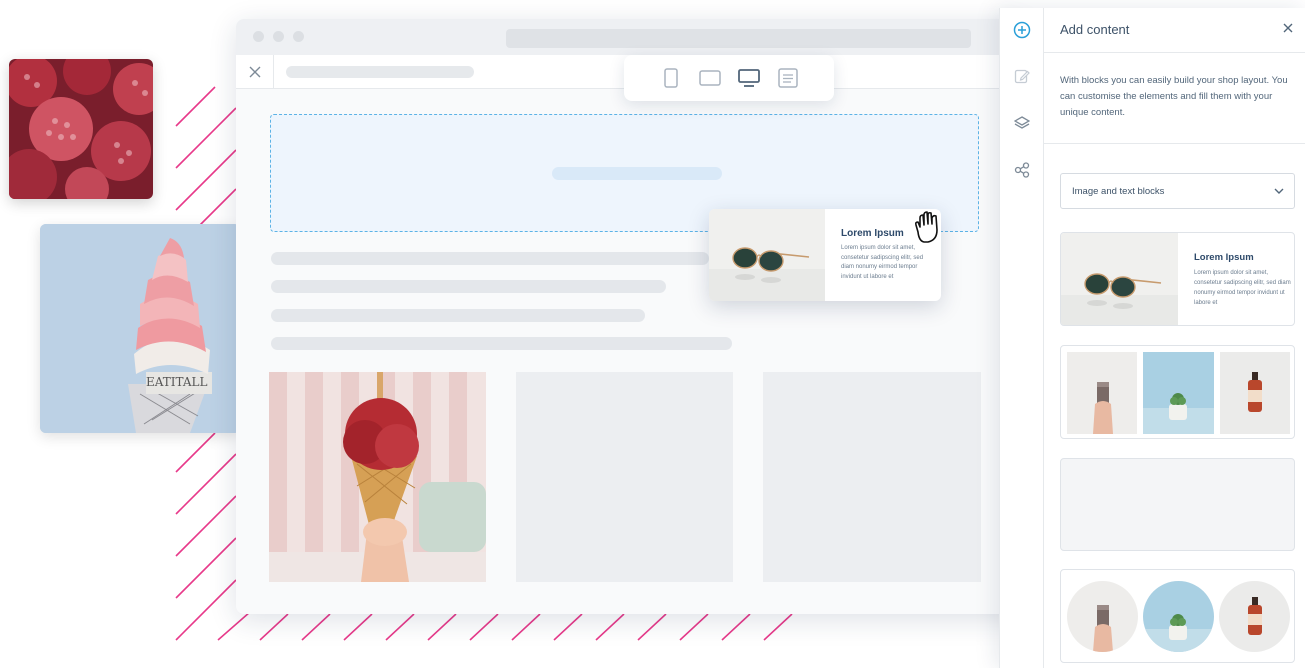  I want to click on panel-icon-rail, so click(1022, 338).